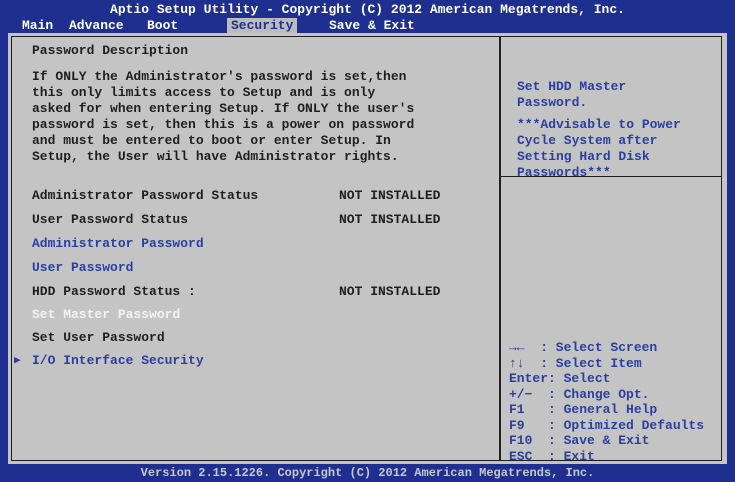 Image resolution: width=735 pixels, height=482 pixels. I want to click on admin-password-status-label: Administrator Password Status, so click(145, 195).